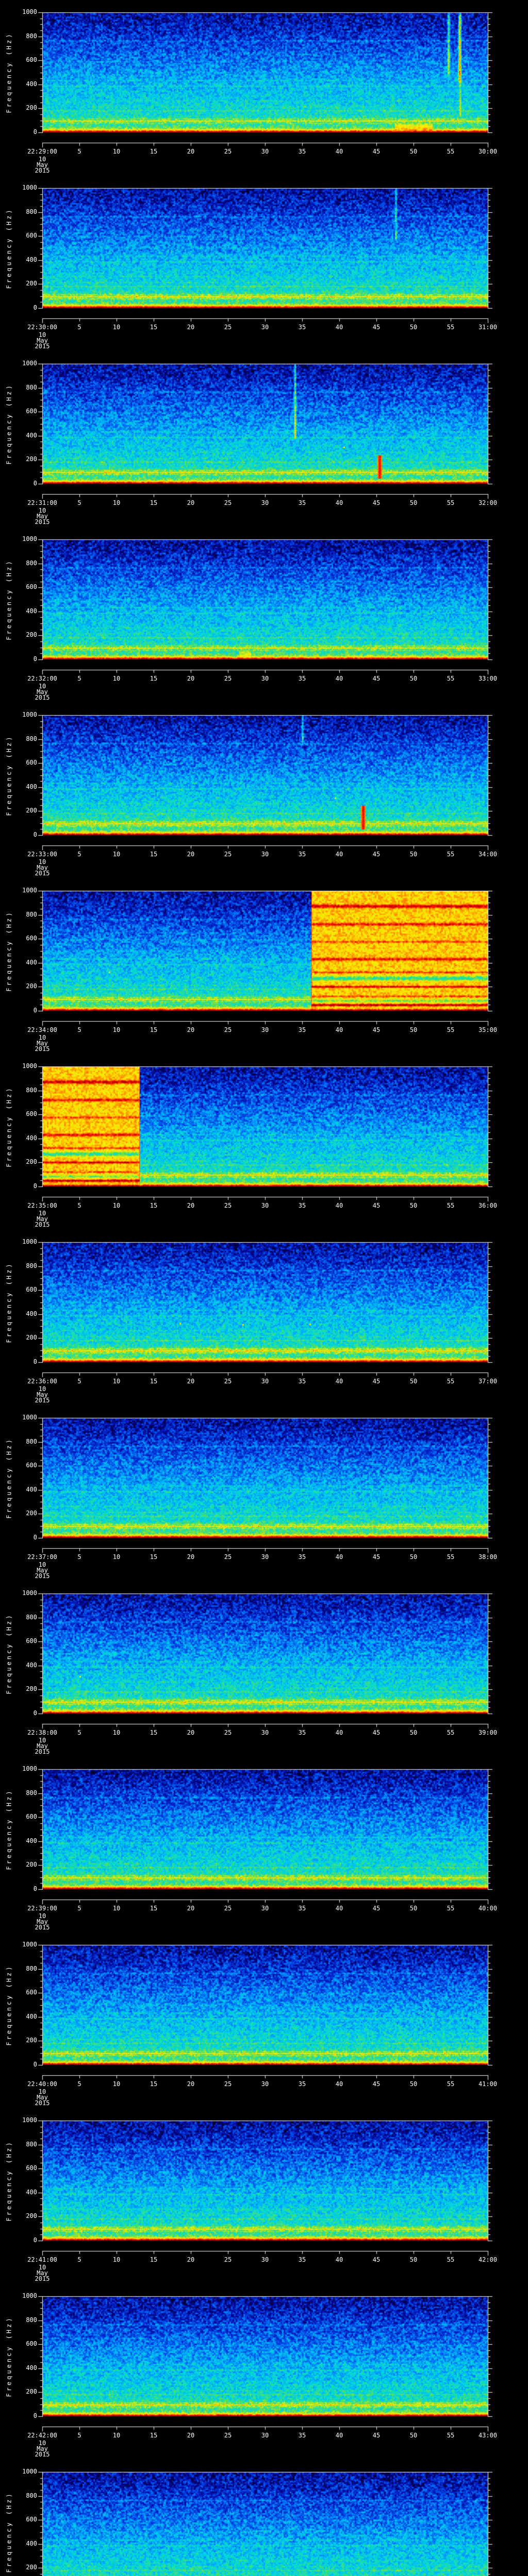 Image resolution: width=528 pixels, height=2576 pixels. What do you see at coordinates (488, 1381) in the screenshot?
I see `end-time-label: 37:00` at bounding box center [488, 1381].